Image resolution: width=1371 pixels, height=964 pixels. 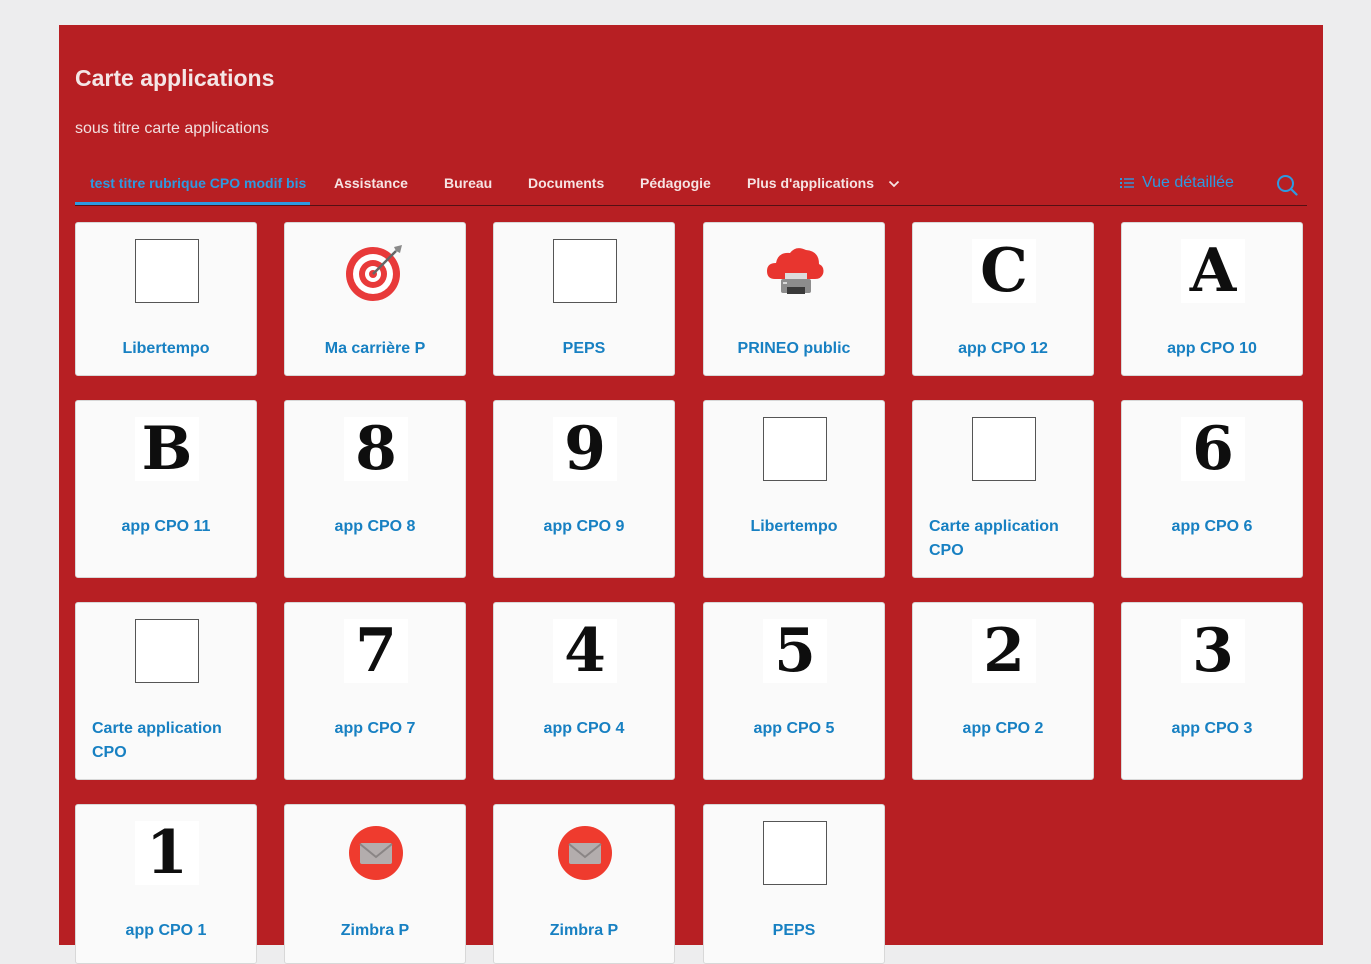 I want to click on app-tile: Aapp CPO 10, so click(x=1212, y=299).